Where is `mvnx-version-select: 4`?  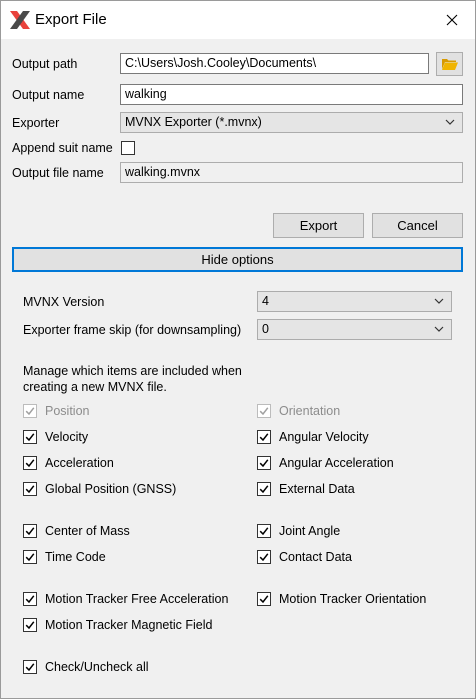
mvnx-version-select: 4 is located at coordinates (354, 301).